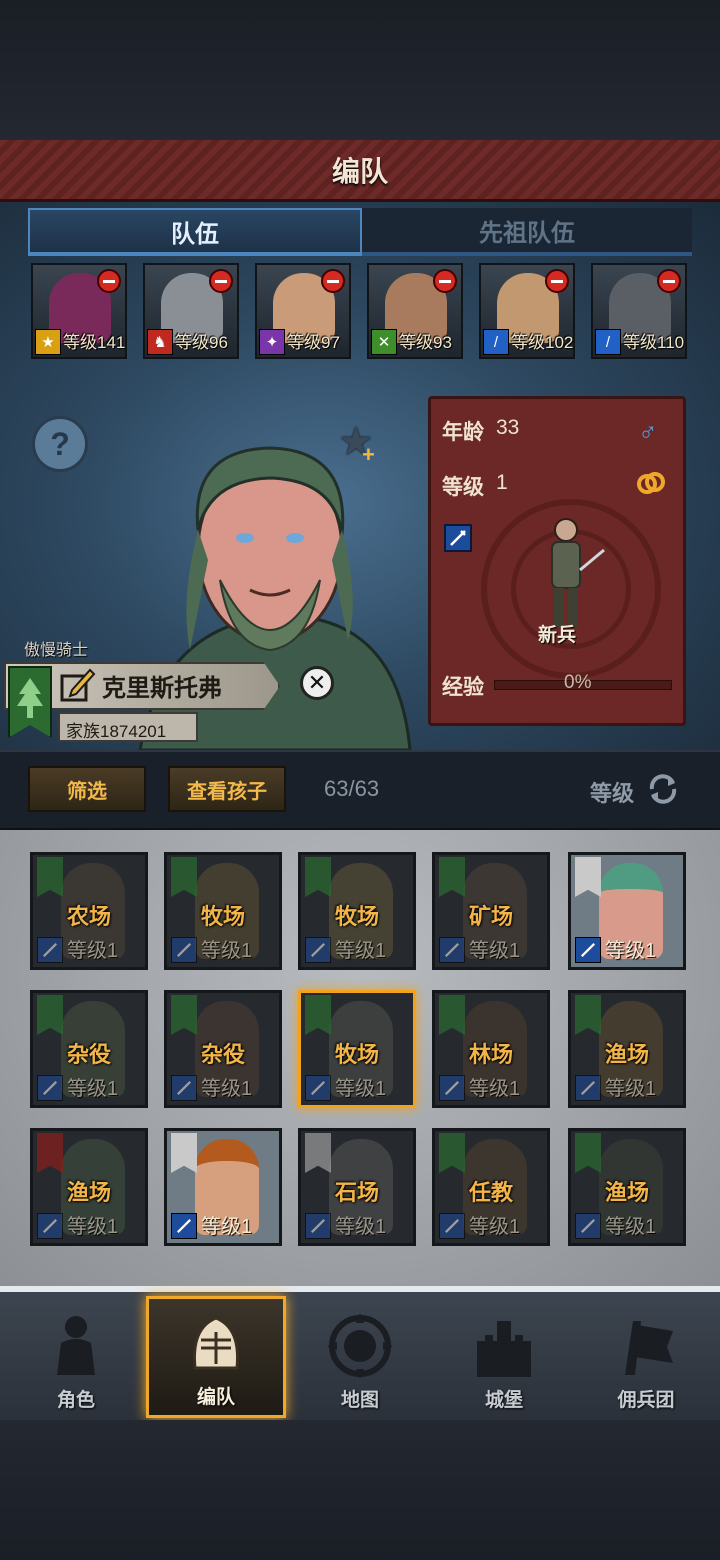 This screenshot has height=1560, width=720. Describe the element at coordinates (648, 431) in the screenshot. I see `male-gender-icon: ♂` at that location.